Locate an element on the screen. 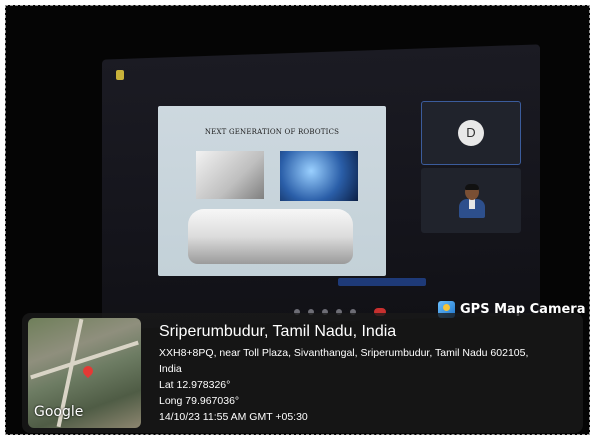  meeting-app-icon is located at coordinates (120, 75).